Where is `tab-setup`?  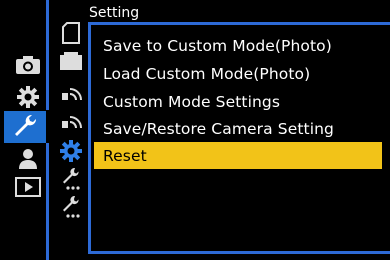 tab-setup is located at coordinates (25, 127).